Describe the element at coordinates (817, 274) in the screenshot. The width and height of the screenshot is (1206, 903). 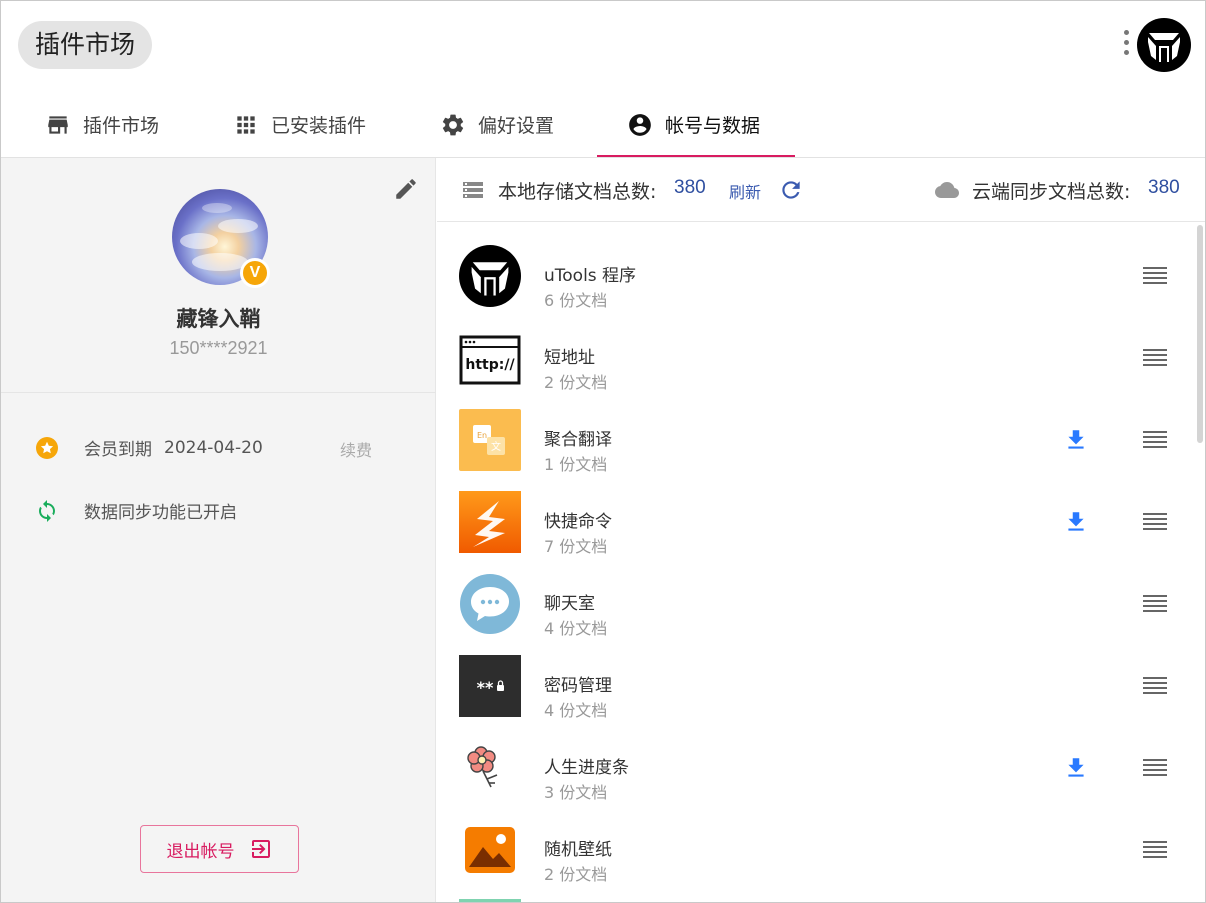
I see `list-item: uTools 程序 6 份文档` at that location.